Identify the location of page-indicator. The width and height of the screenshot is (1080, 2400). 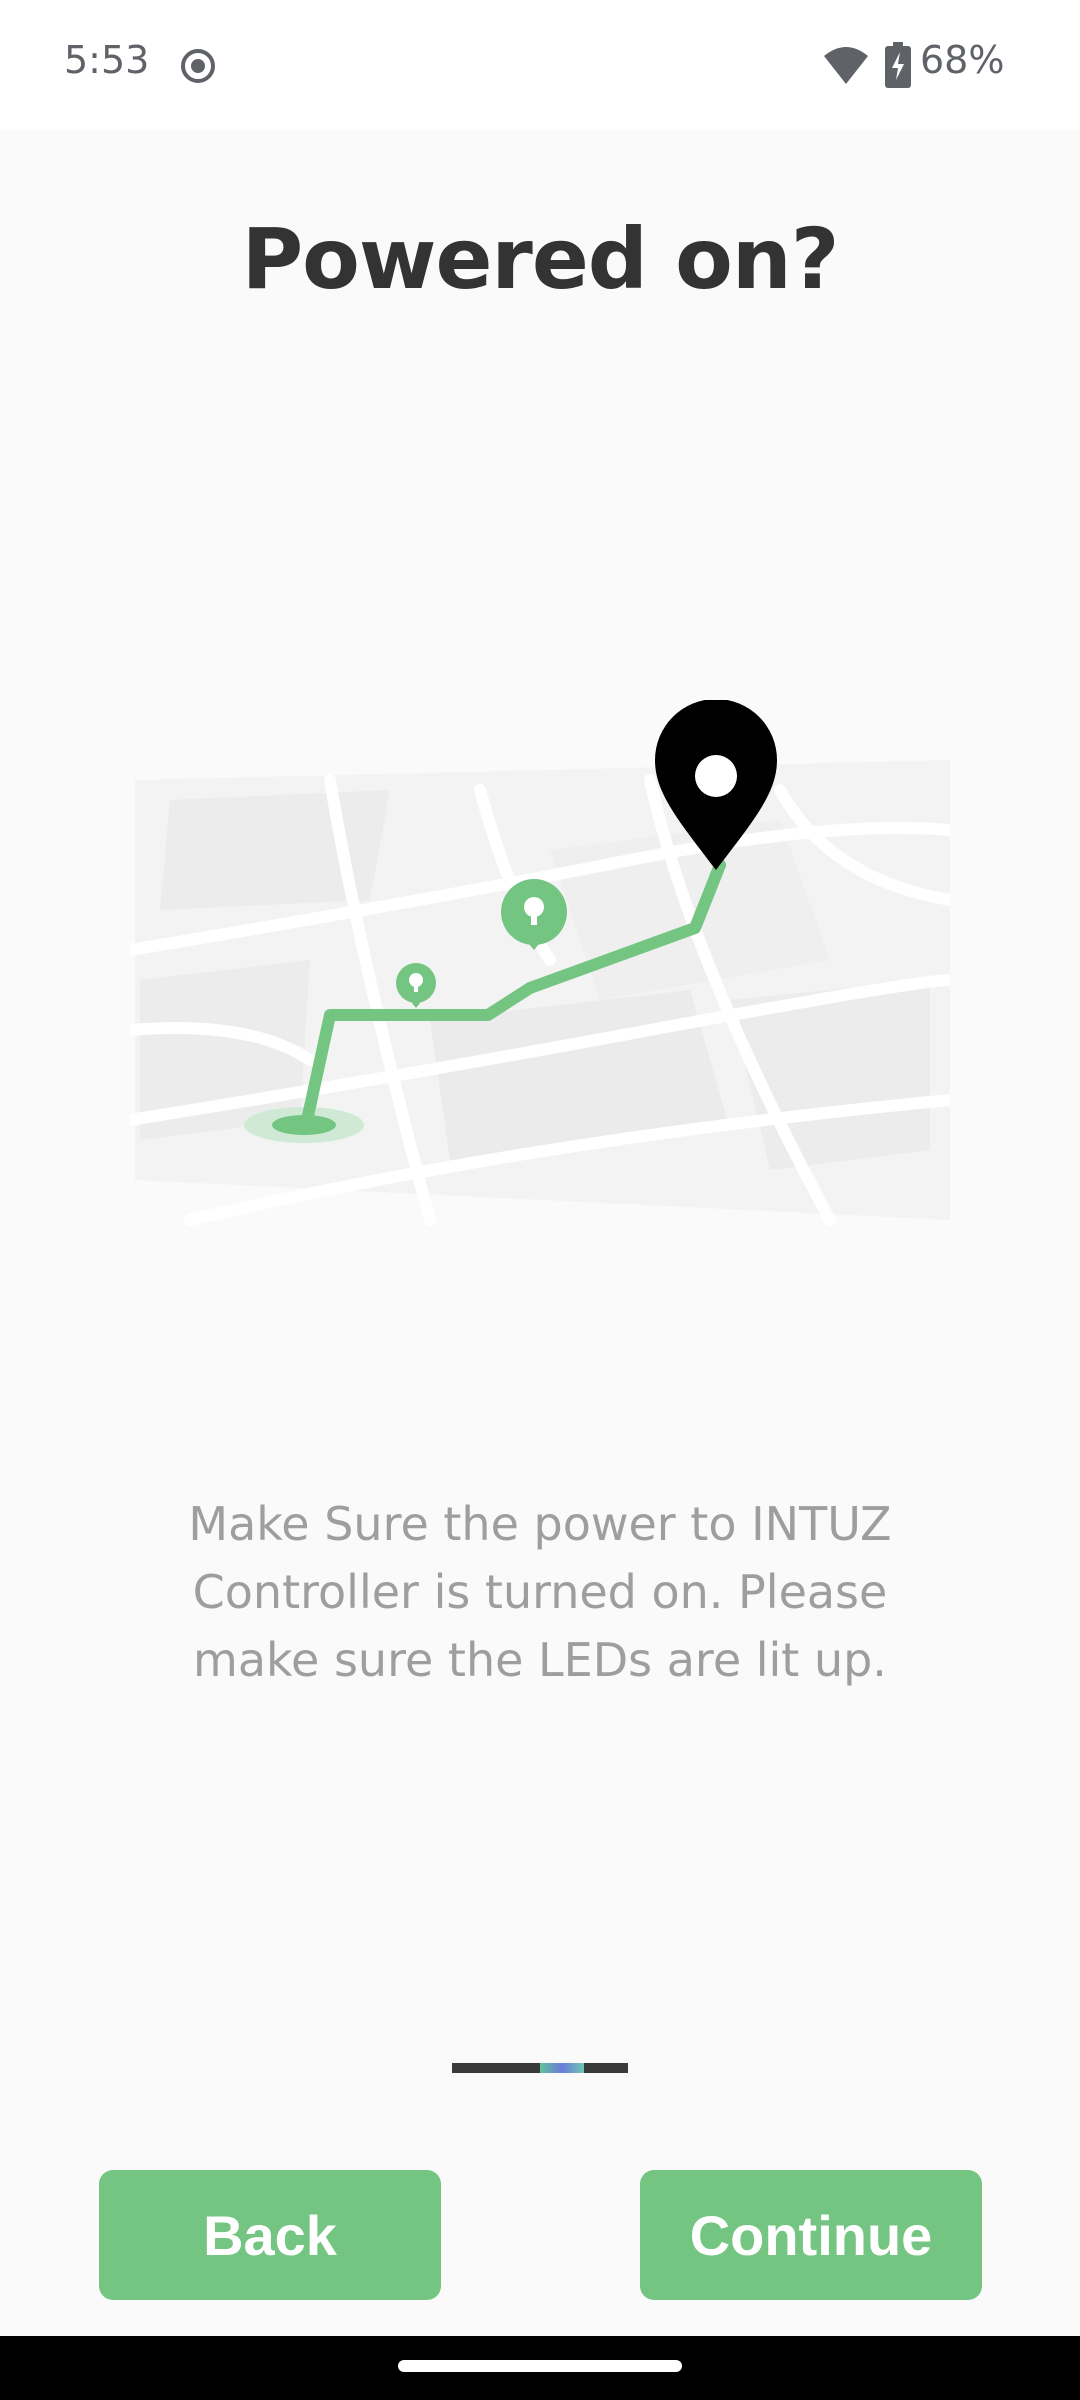
(540, 2068).